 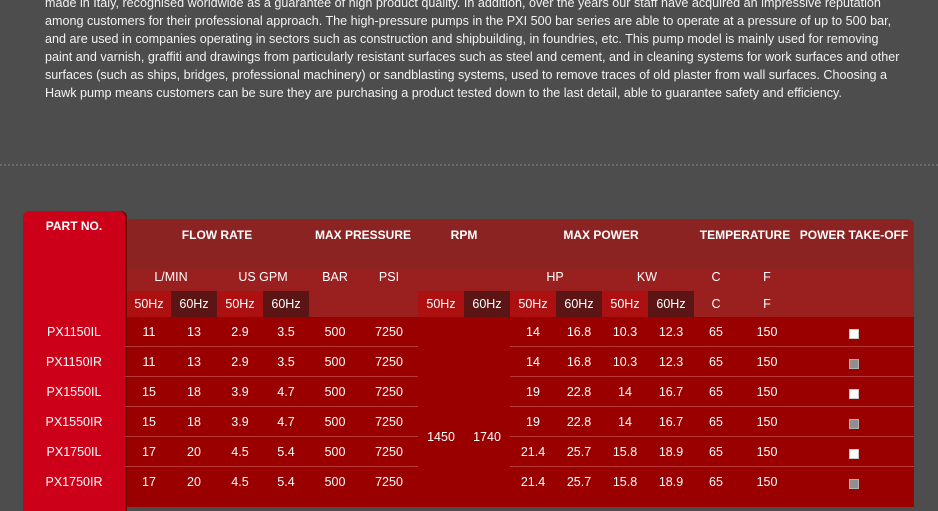 What do you see at coordinates (671, 362) in the screenshot?
I see `kw-60-cell: 12.3` at bounding box center [671, 362].